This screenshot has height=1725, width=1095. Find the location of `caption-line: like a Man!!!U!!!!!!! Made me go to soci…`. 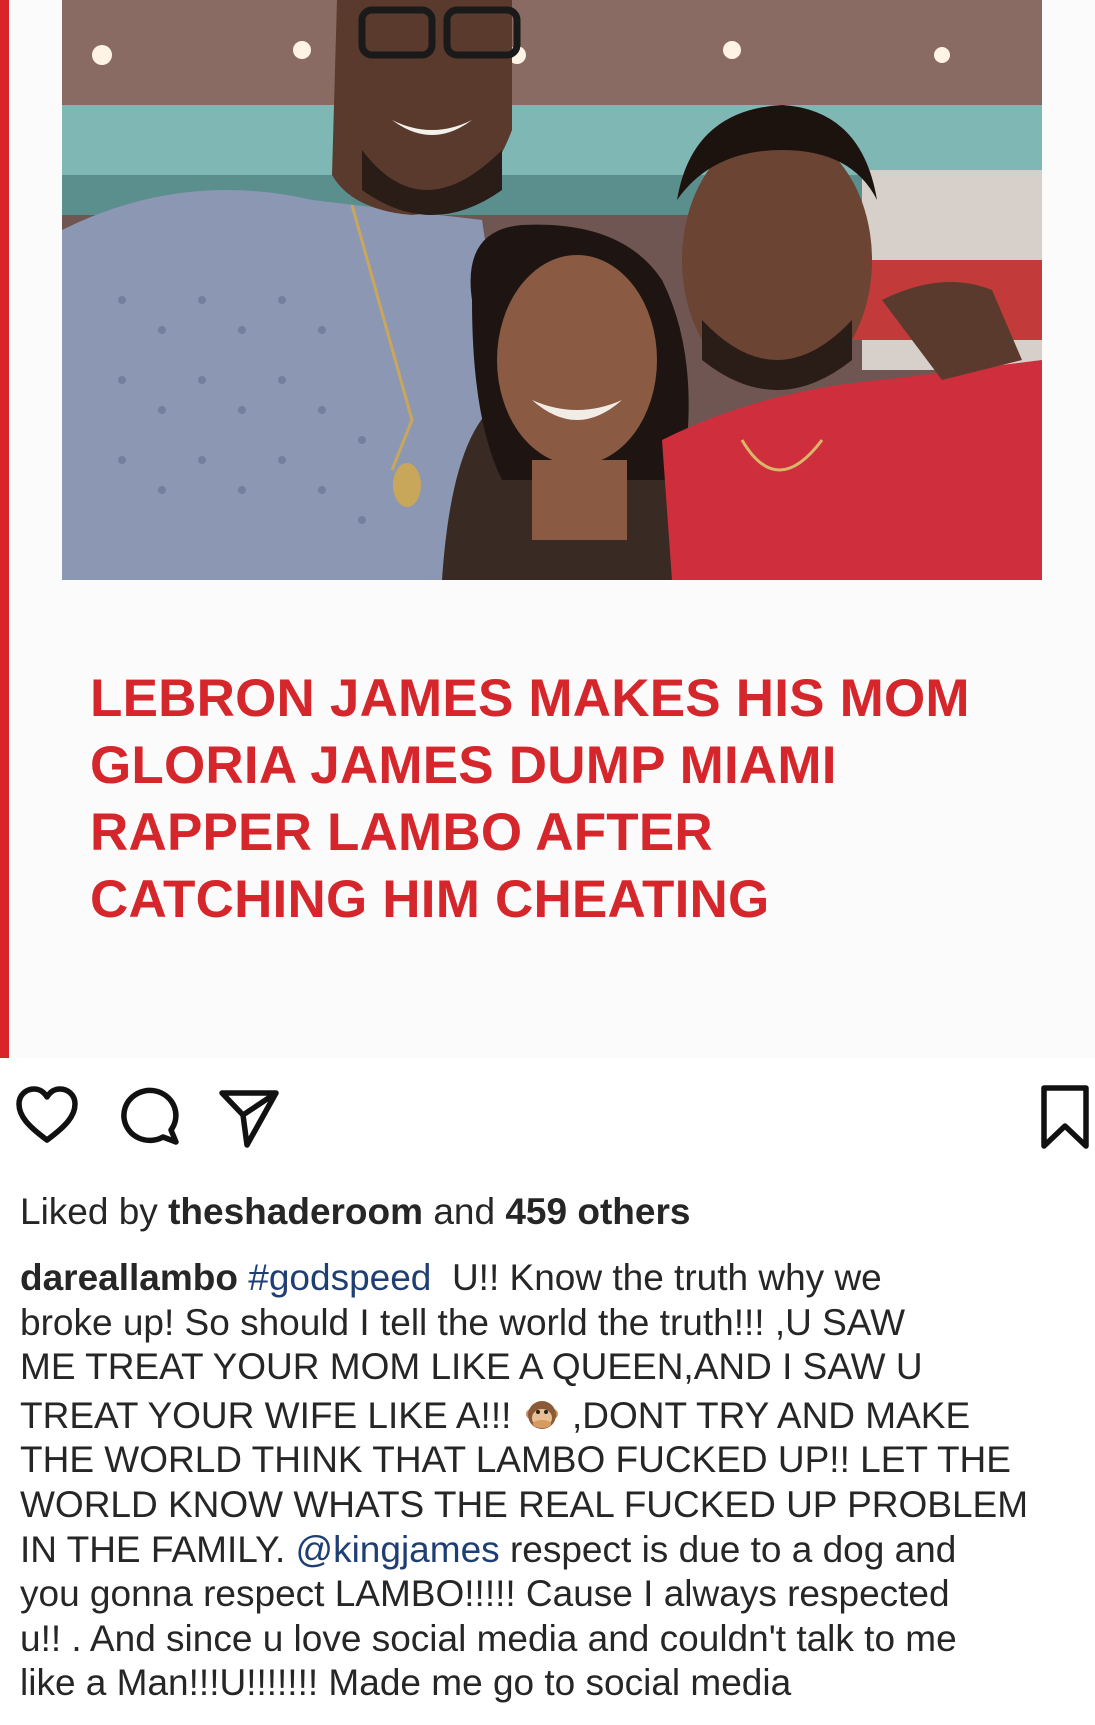

caption-line: like a Man!!!U!!!!!!! Made me go to soci… is located at coordinates (406, 1683).